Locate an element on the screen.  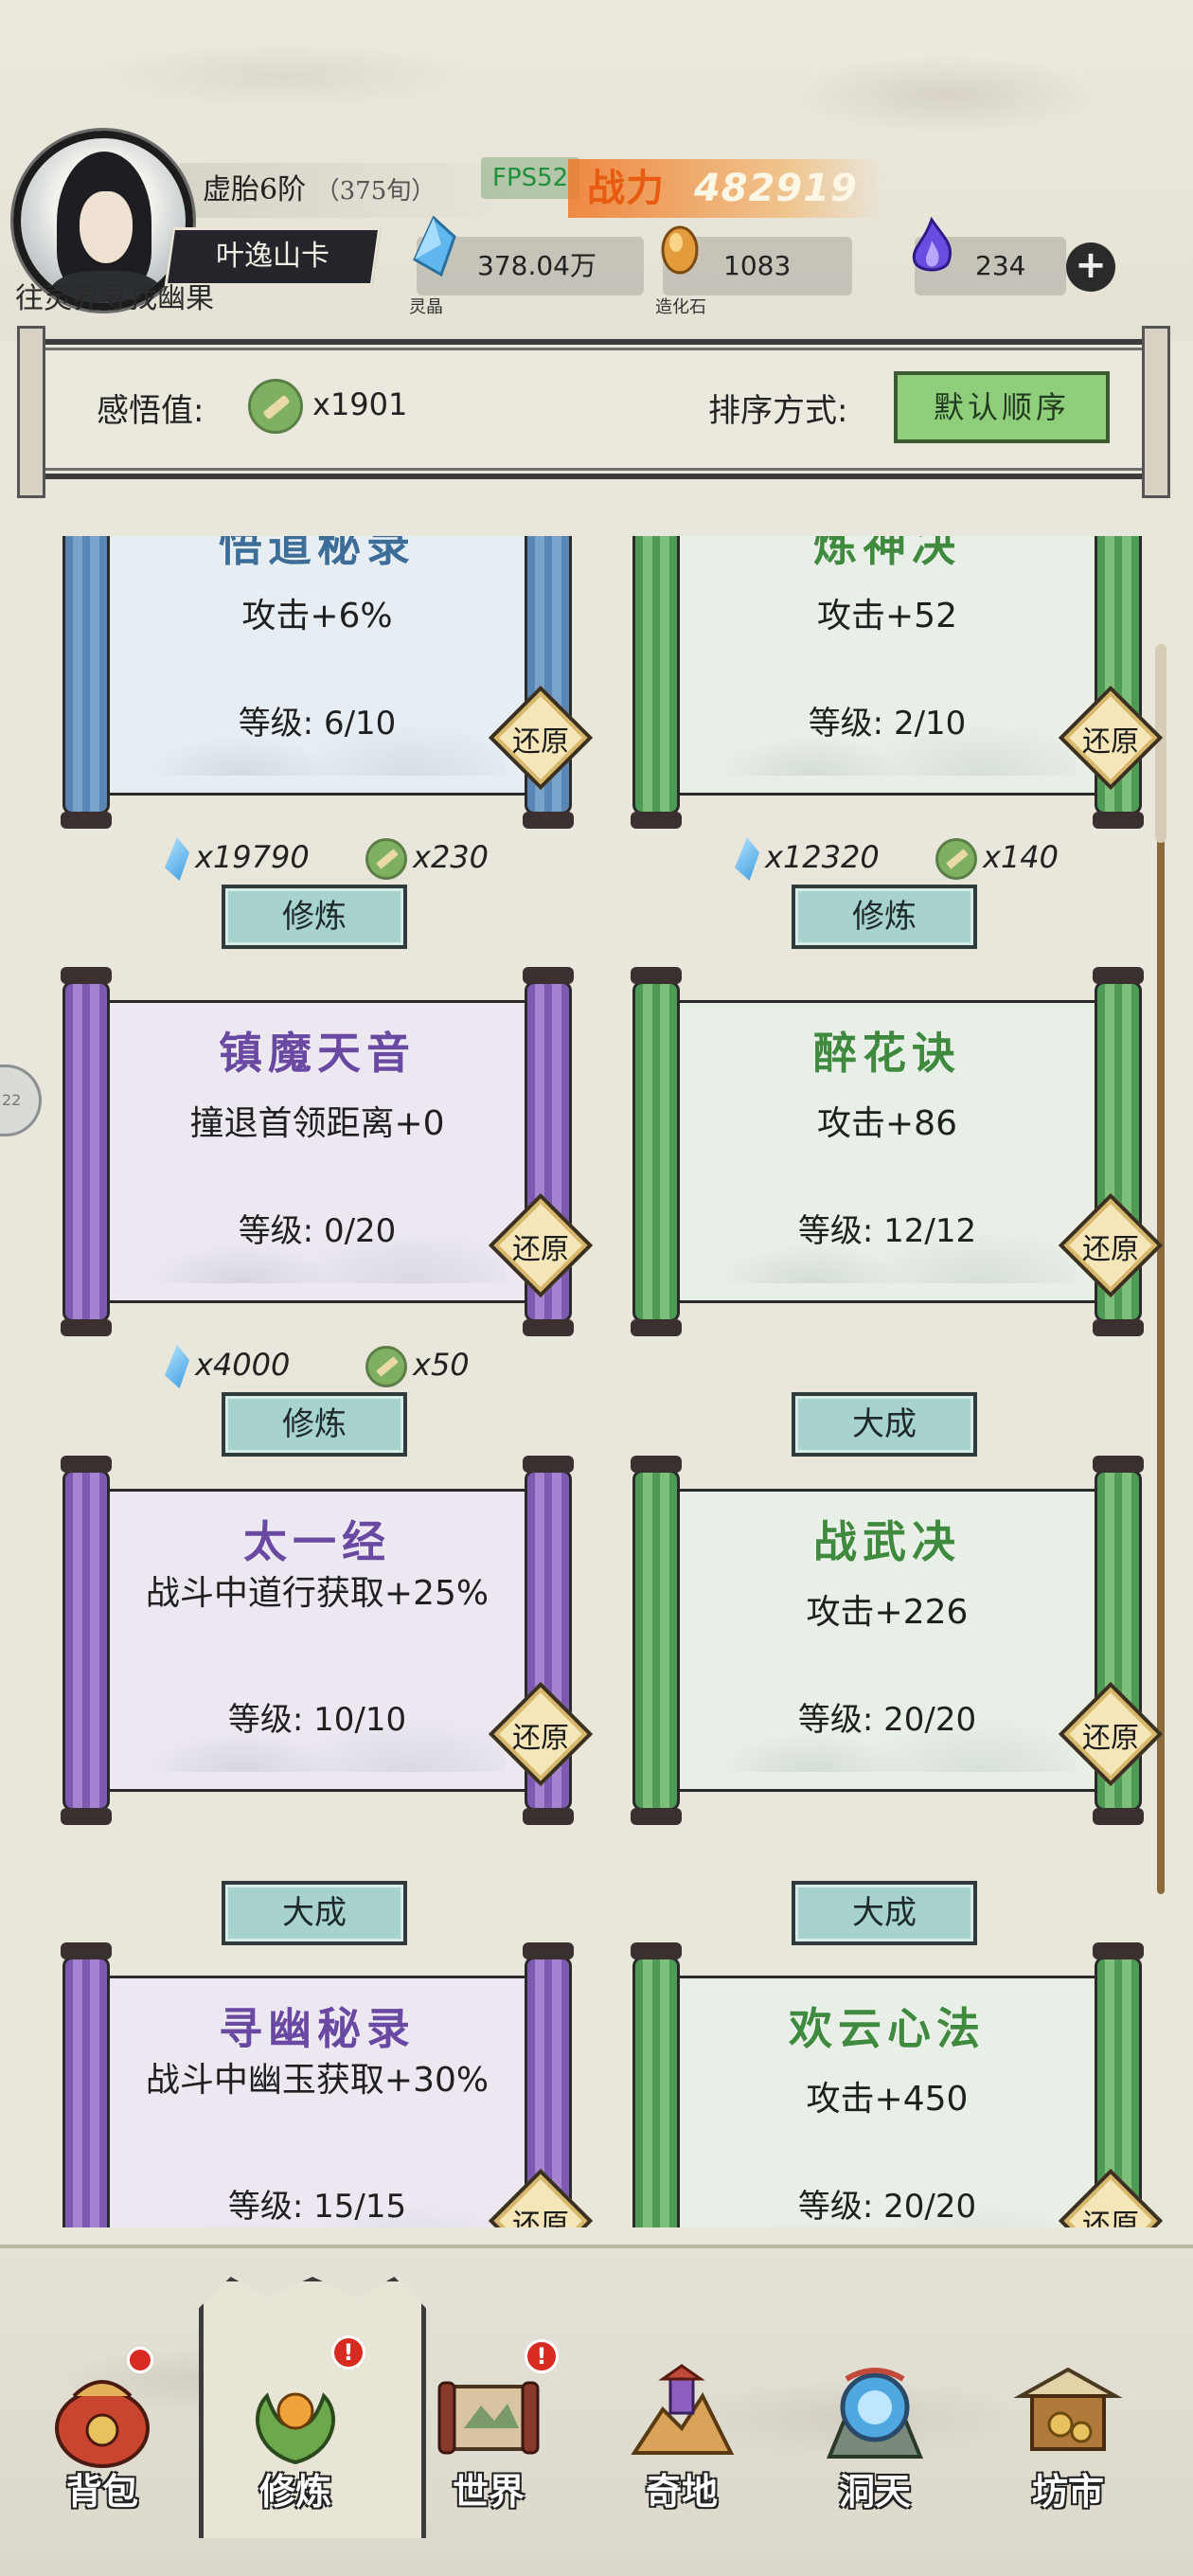
skill-card: 镇魔天音 撞退首领距离+0 等级: 0/20 还原 x4000 x50 修炼 is located at coordinates (327, 1212).